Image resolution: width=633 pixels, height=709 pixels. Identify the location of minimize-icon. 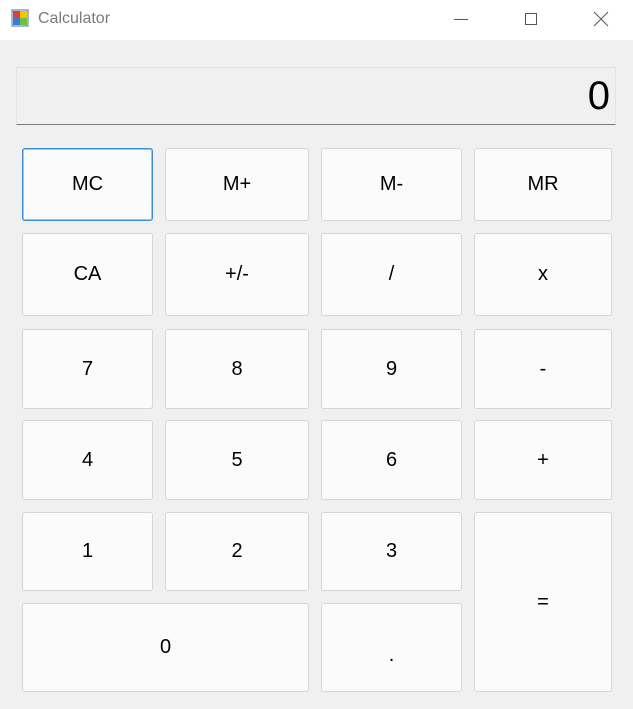
(461, 19).